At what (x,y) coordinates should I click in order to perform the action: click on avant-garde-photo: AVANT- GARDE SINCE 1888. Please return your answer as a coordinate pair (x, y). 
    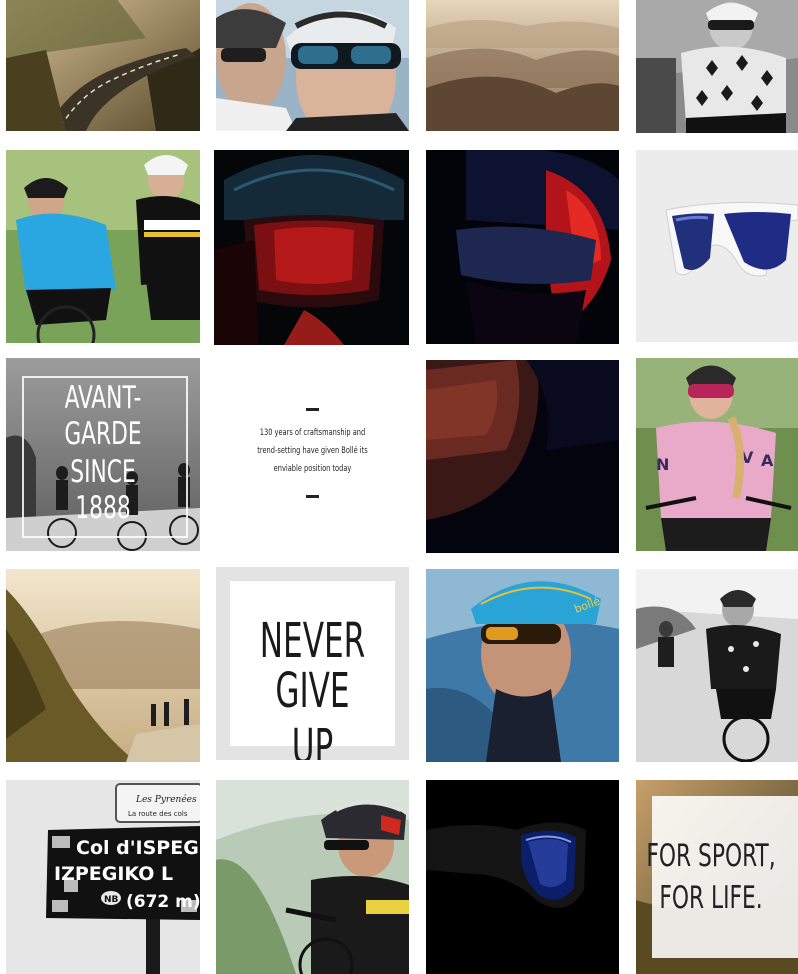
    Looking at the image, I should click on (103, 454).